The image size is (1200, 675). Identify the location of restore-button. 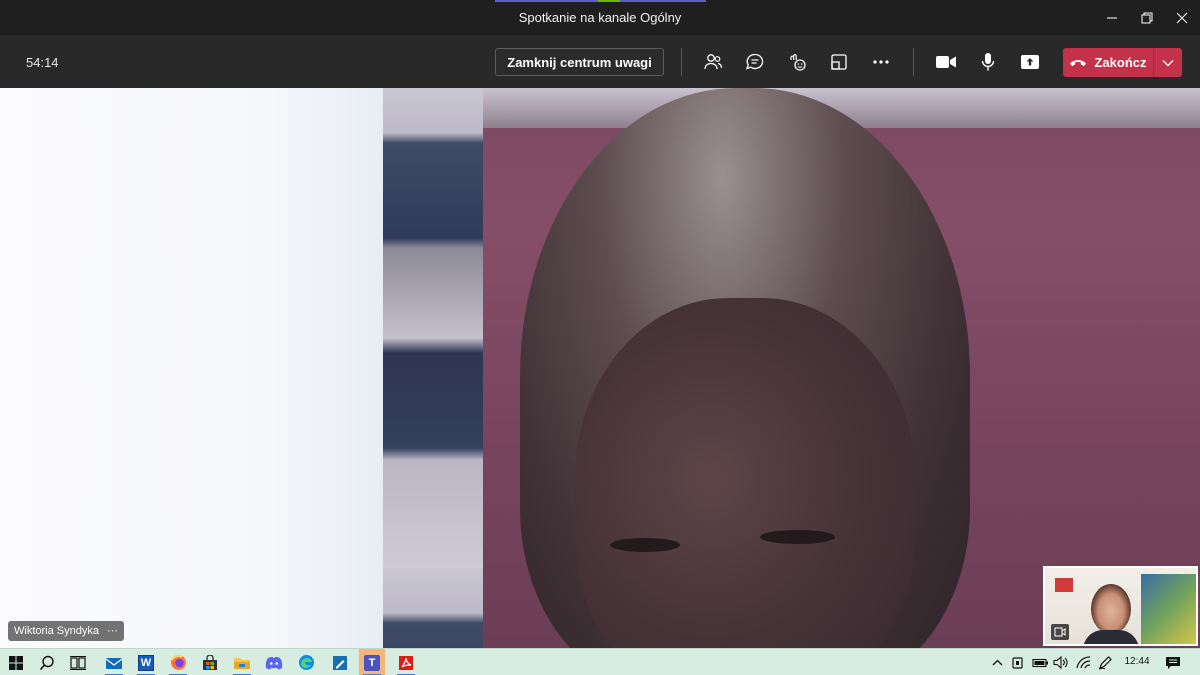
(1147, 17).